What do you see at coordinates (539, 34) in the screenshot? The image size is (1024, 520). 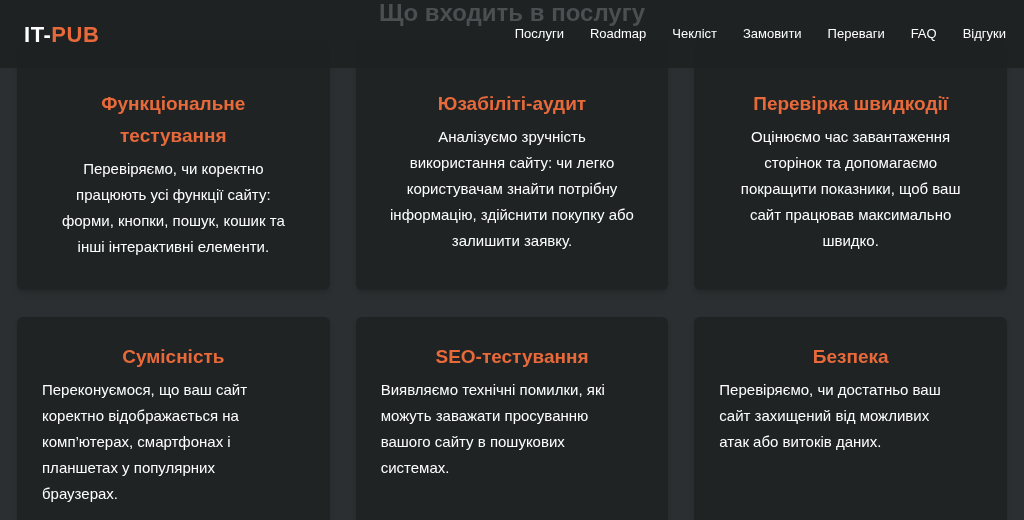 I see `nav-link: Послуги` at bounding box center [539, 34].